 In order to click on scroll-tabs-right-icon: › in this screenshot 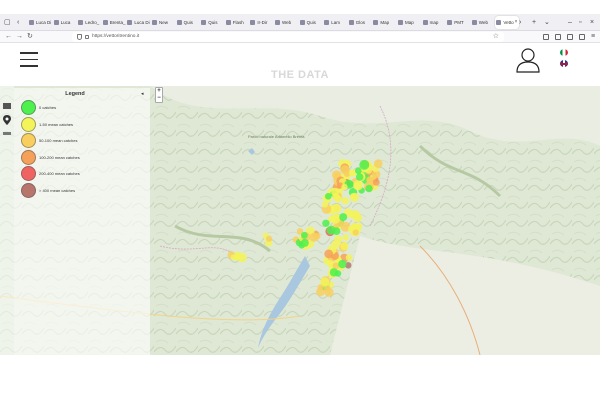, I will do `click(520, 22)`.